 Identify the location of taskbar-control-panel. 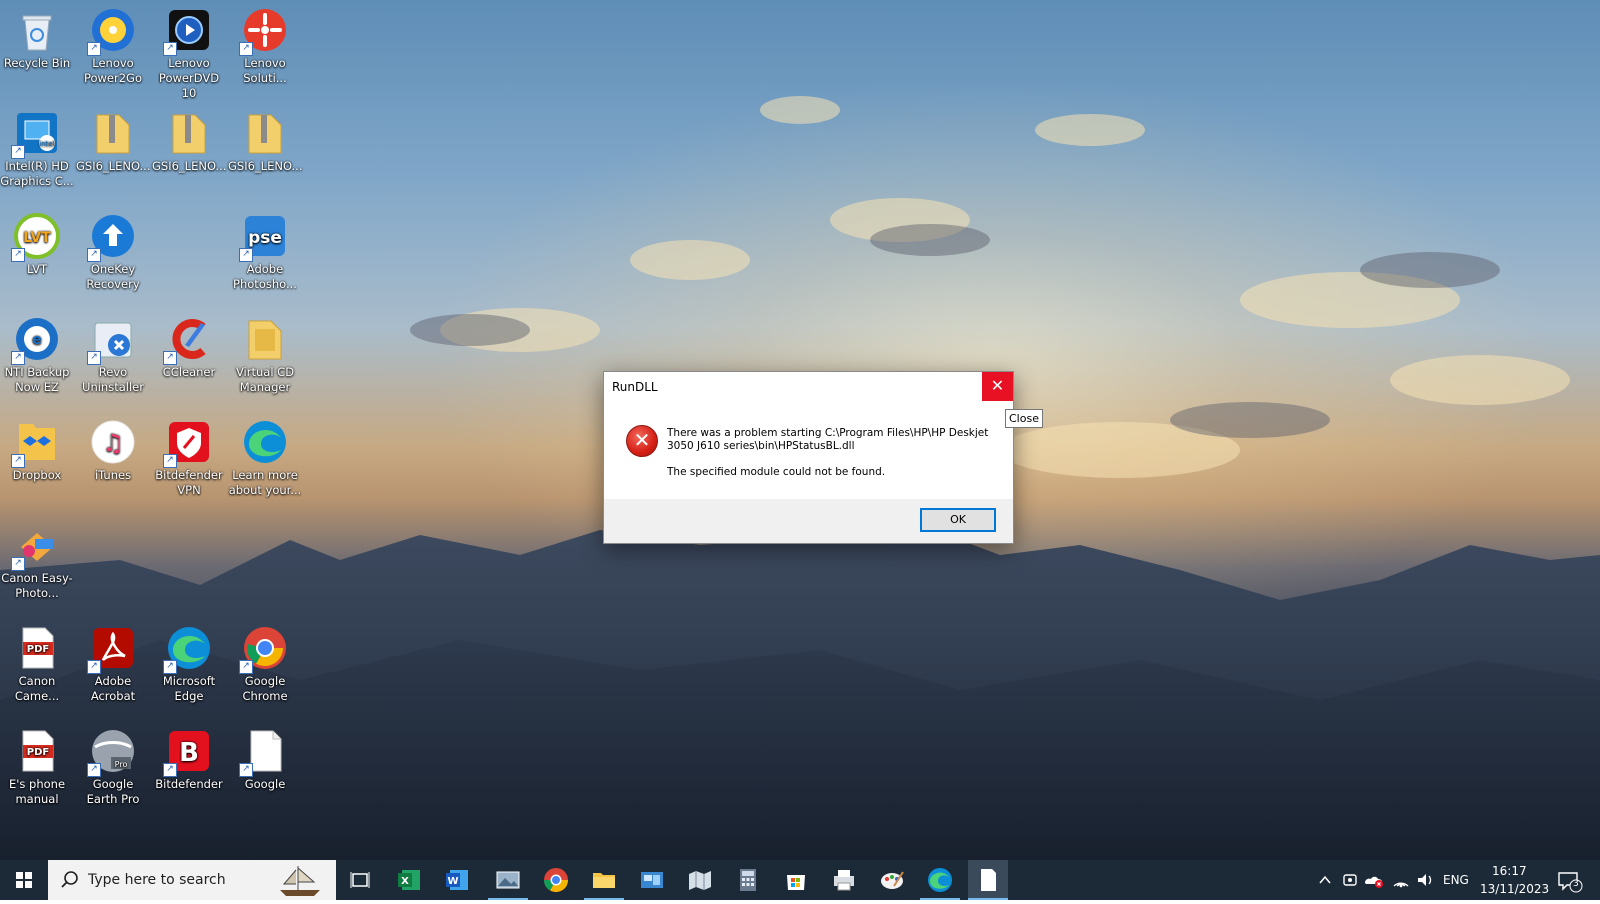
(652, 880).